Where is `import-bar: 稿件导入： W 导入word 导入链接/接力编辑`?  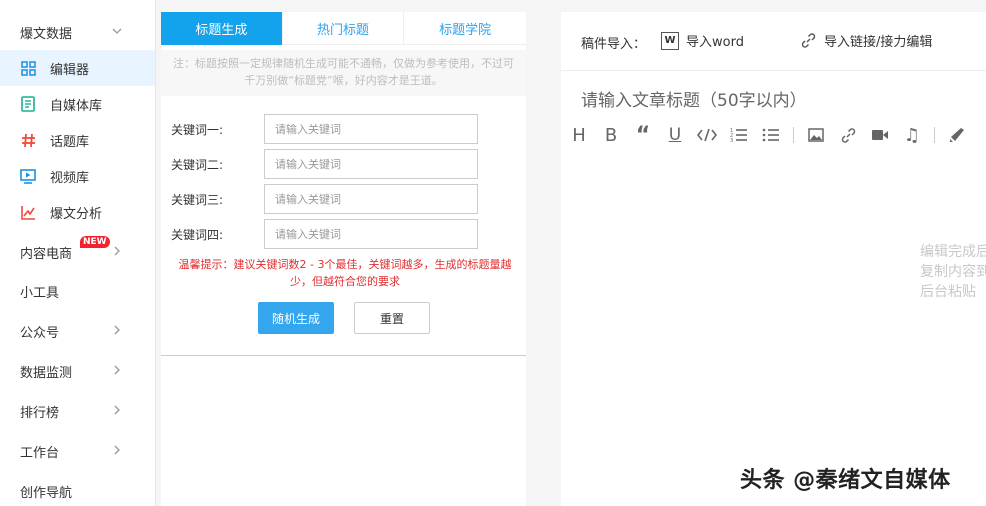
import-bar: 稿件导入： W 导入word 导入链接/接力编辑 is located at coordinates (773, 41).